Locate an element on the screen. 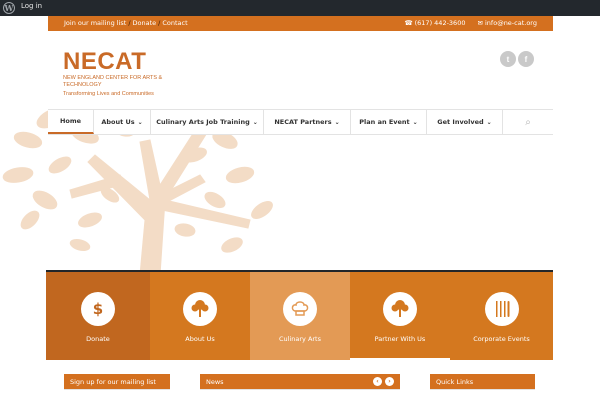  login-link: Log in is located at coordinates (31, 6).